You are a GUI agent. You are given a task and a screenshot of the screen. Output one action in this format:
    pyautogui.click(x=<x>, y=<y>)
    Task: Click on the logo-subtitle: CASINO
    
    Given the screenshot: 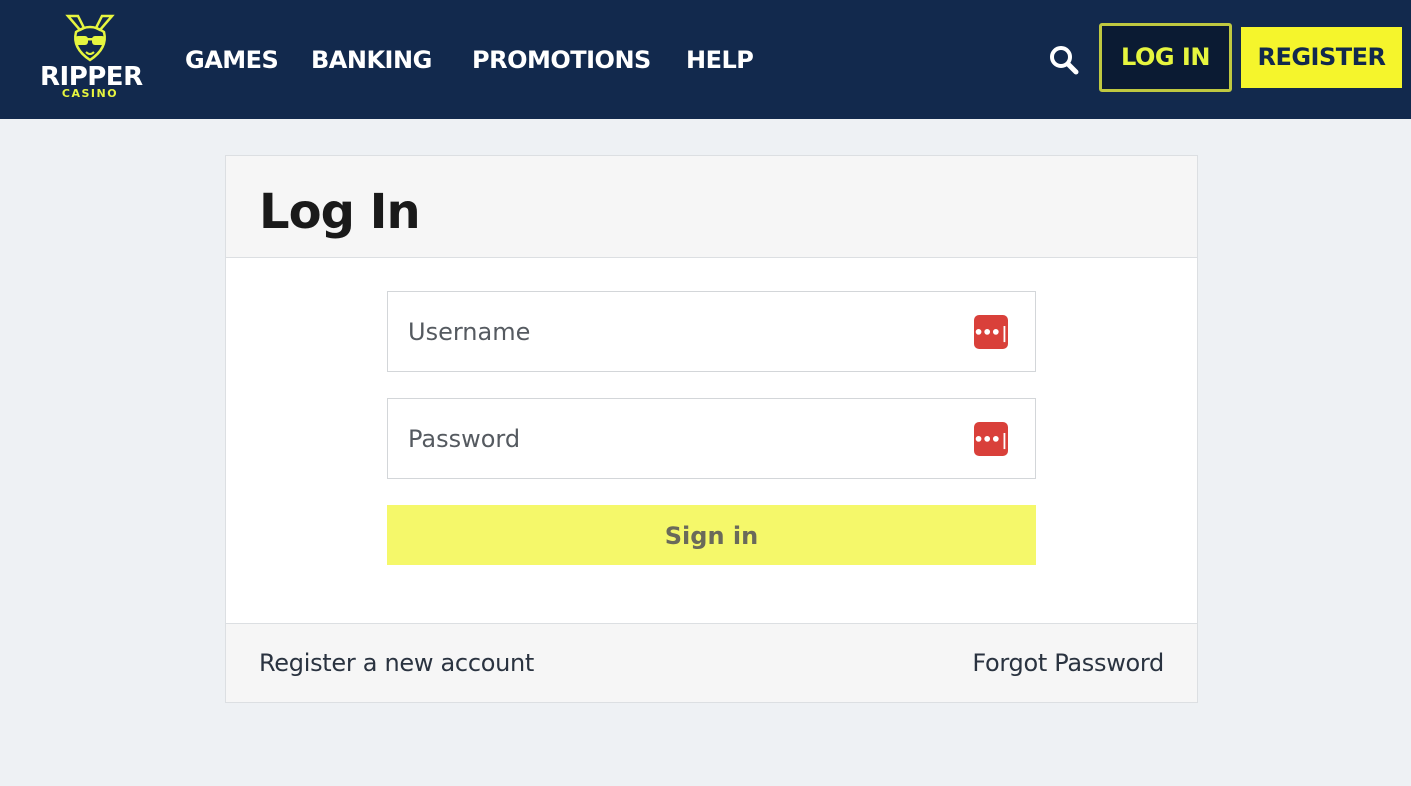 What is the action you would take?
    pyautogui.click(x=90, y=93)
    